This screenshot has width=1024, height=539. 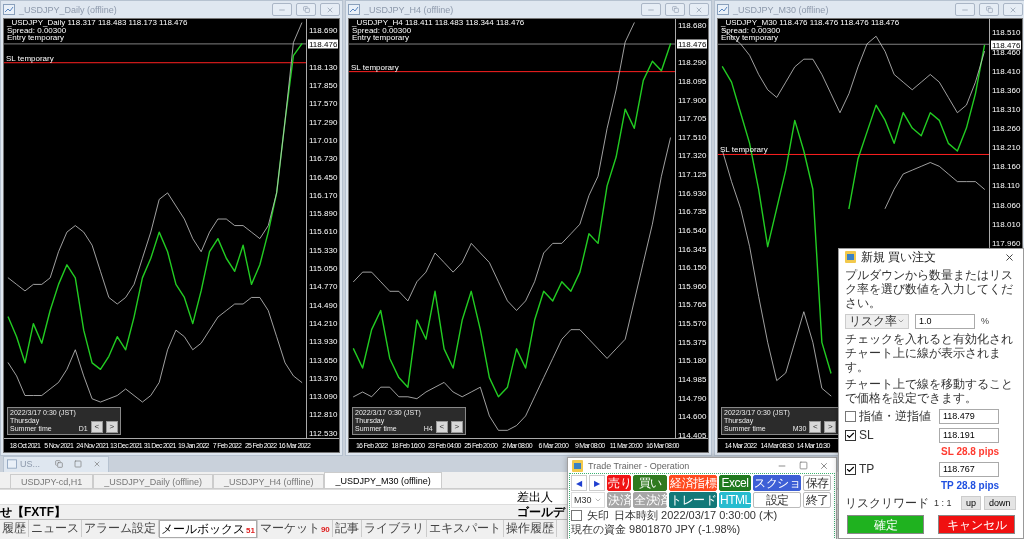 I want to click on step-button: ◀, so click(x=579, y=483).